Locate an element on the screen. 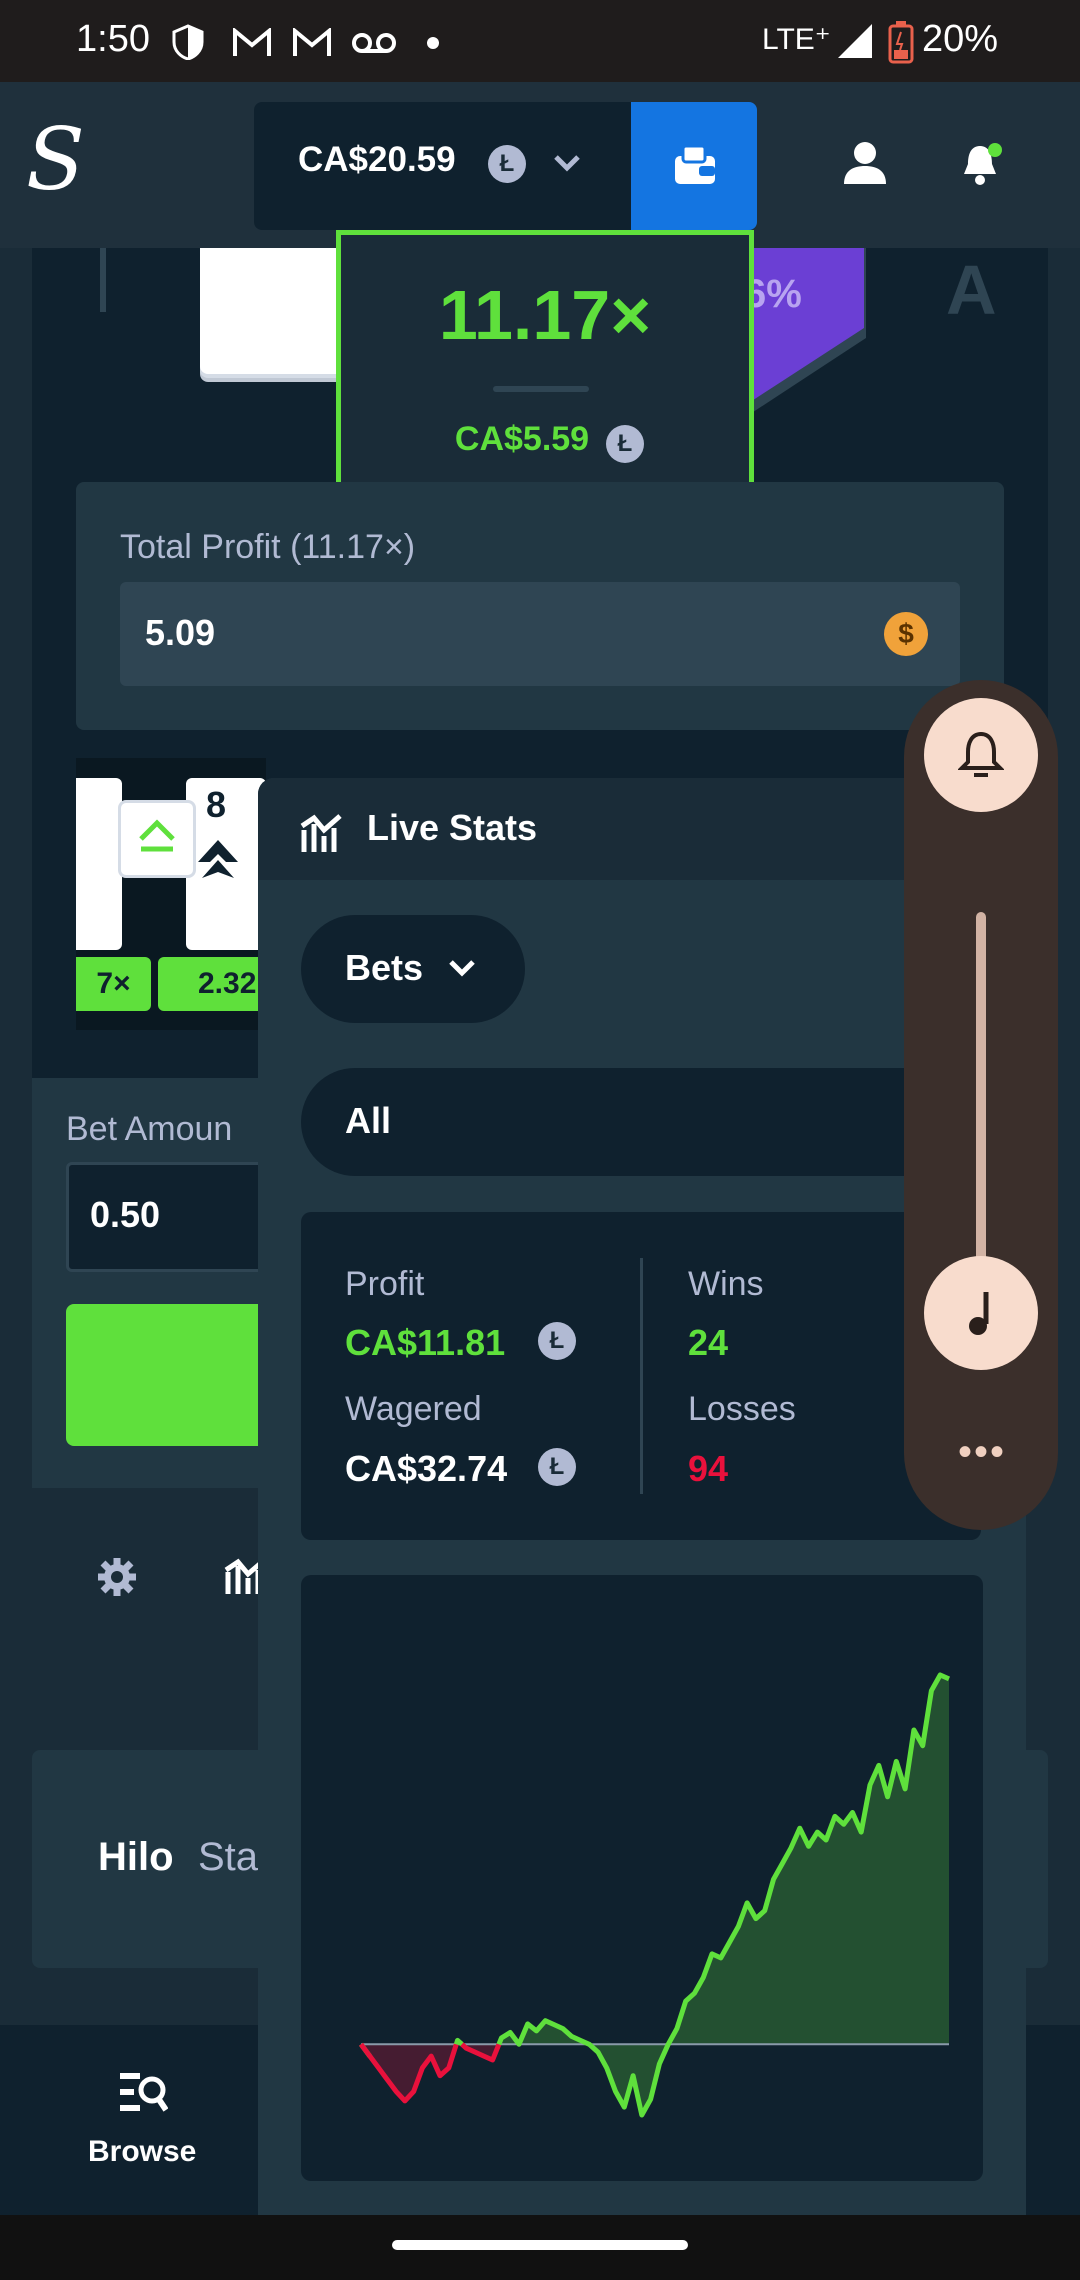 The image size is (1080, 2280). voicemail-icon is located at coordinates (374, 43).